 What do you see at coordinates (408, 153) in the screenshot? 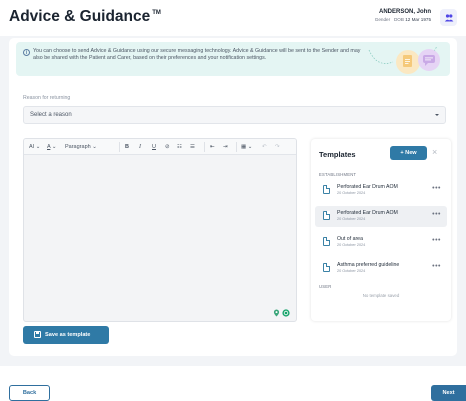
I see `new-template-button: + New` at bounding box center [408, 153].